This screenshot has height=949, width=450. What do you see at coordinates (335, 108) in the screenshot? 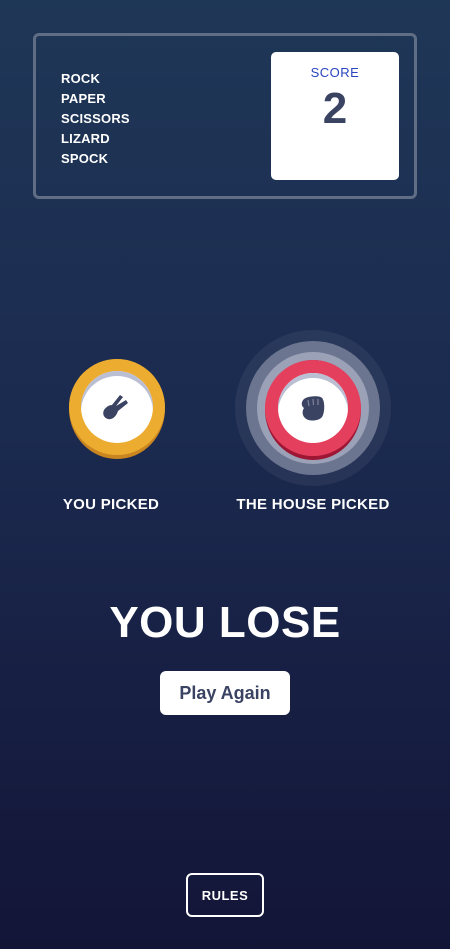
I see `score-value: 2` at bounding box center [335, 108].